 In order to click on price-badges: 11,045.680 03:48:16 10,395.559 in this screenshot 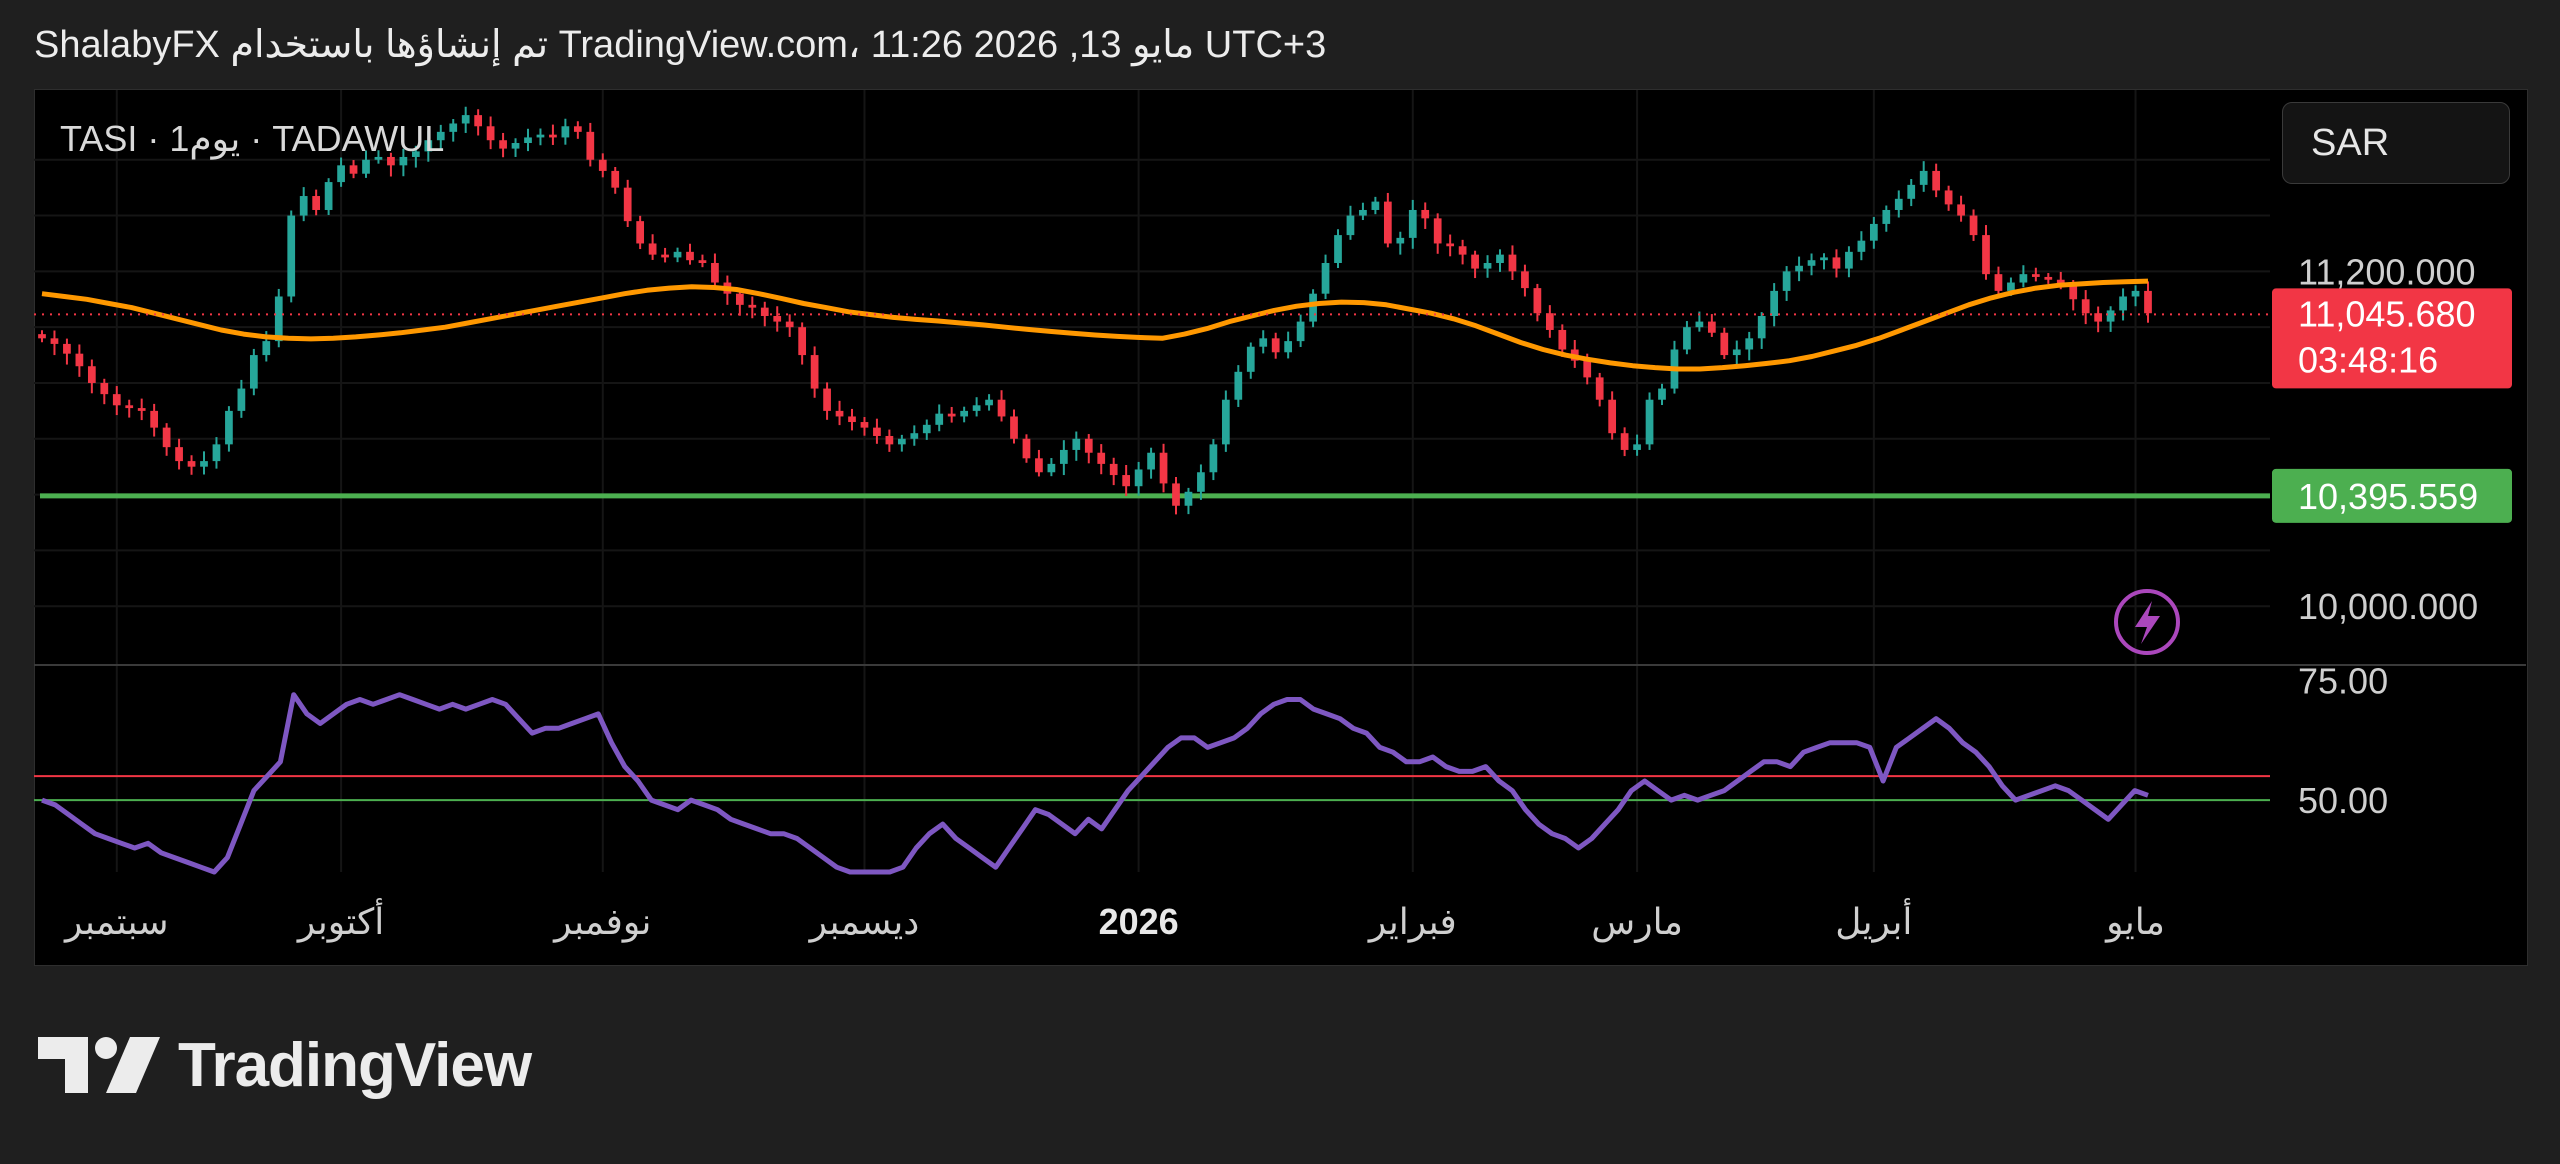, I will do `click(2392, 405)`.